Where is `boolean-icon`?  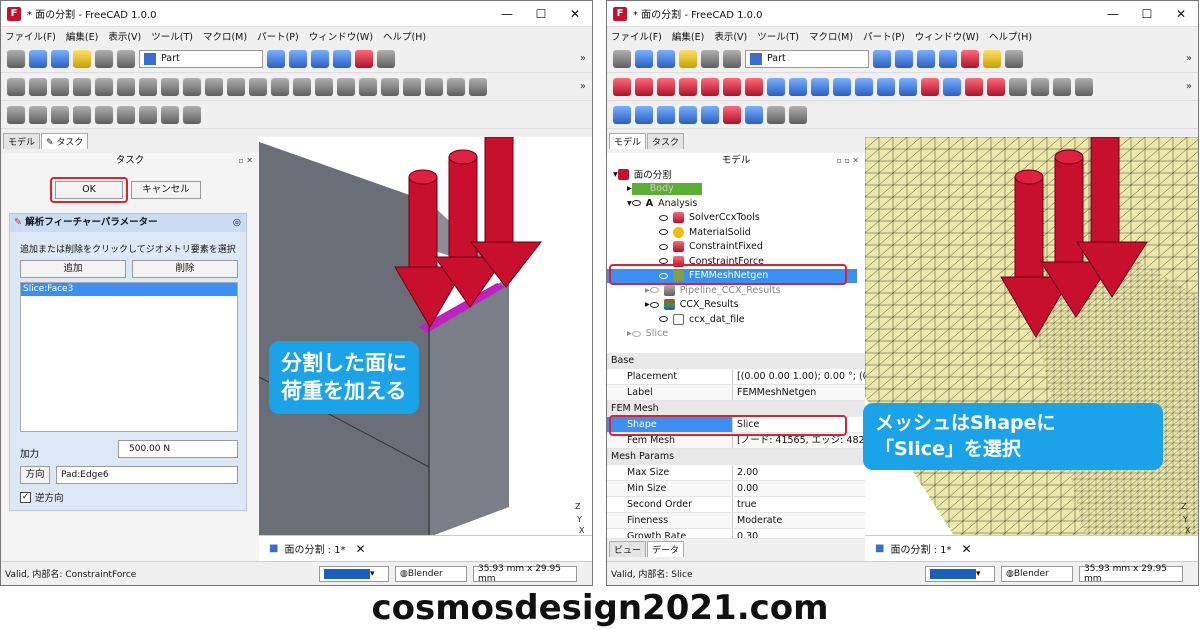
boolean-icon is located at coordinates (38, 114).